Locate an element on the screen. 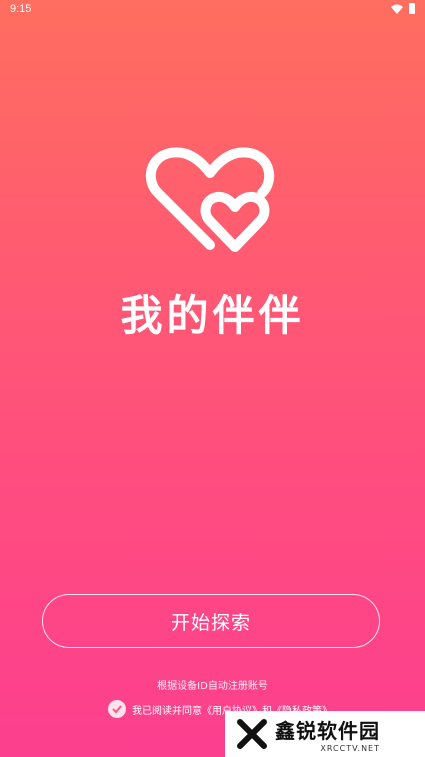 This screenshot has width=425, height=757. watermark: 鑫锐软件园 XRCCTV.NET is located at coordinates (325, 734).